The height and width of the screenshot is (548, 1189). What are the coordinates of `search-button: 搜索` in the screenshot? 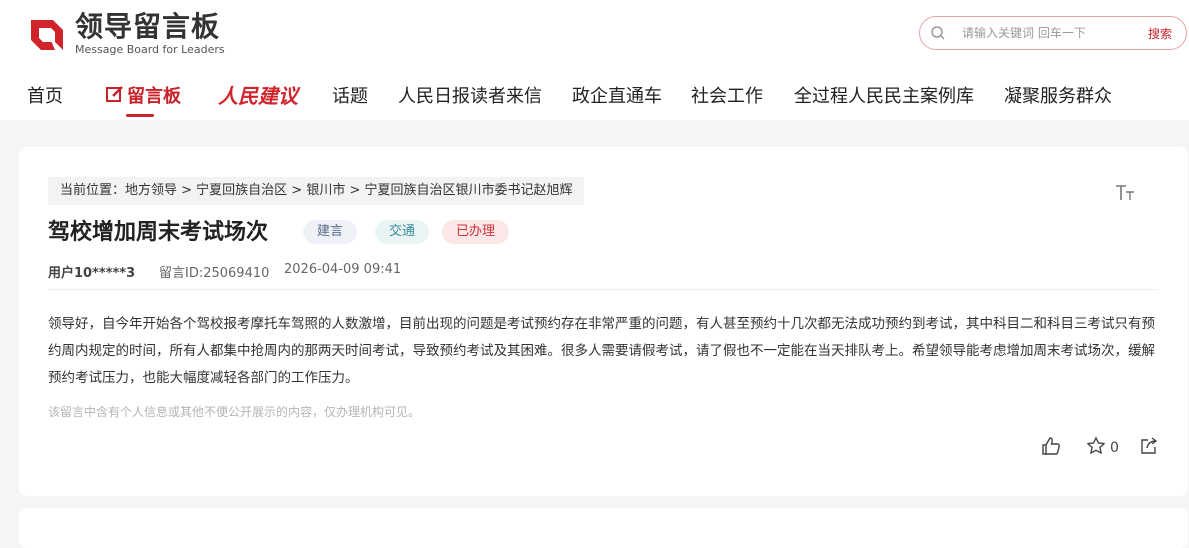 It's located at (1160, 33).